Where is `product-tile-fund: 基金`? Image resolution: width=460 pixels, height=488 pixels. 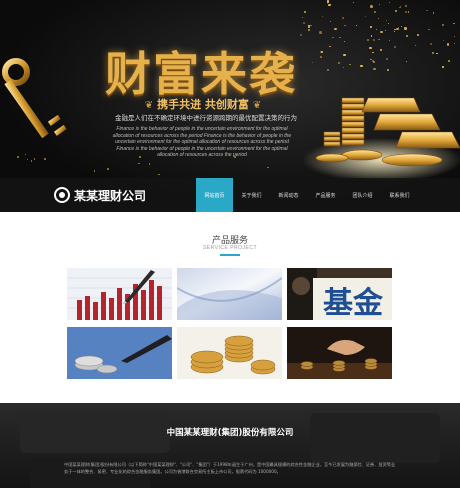
product-tile-fund: 基金 is located at coordinates (339, 294).